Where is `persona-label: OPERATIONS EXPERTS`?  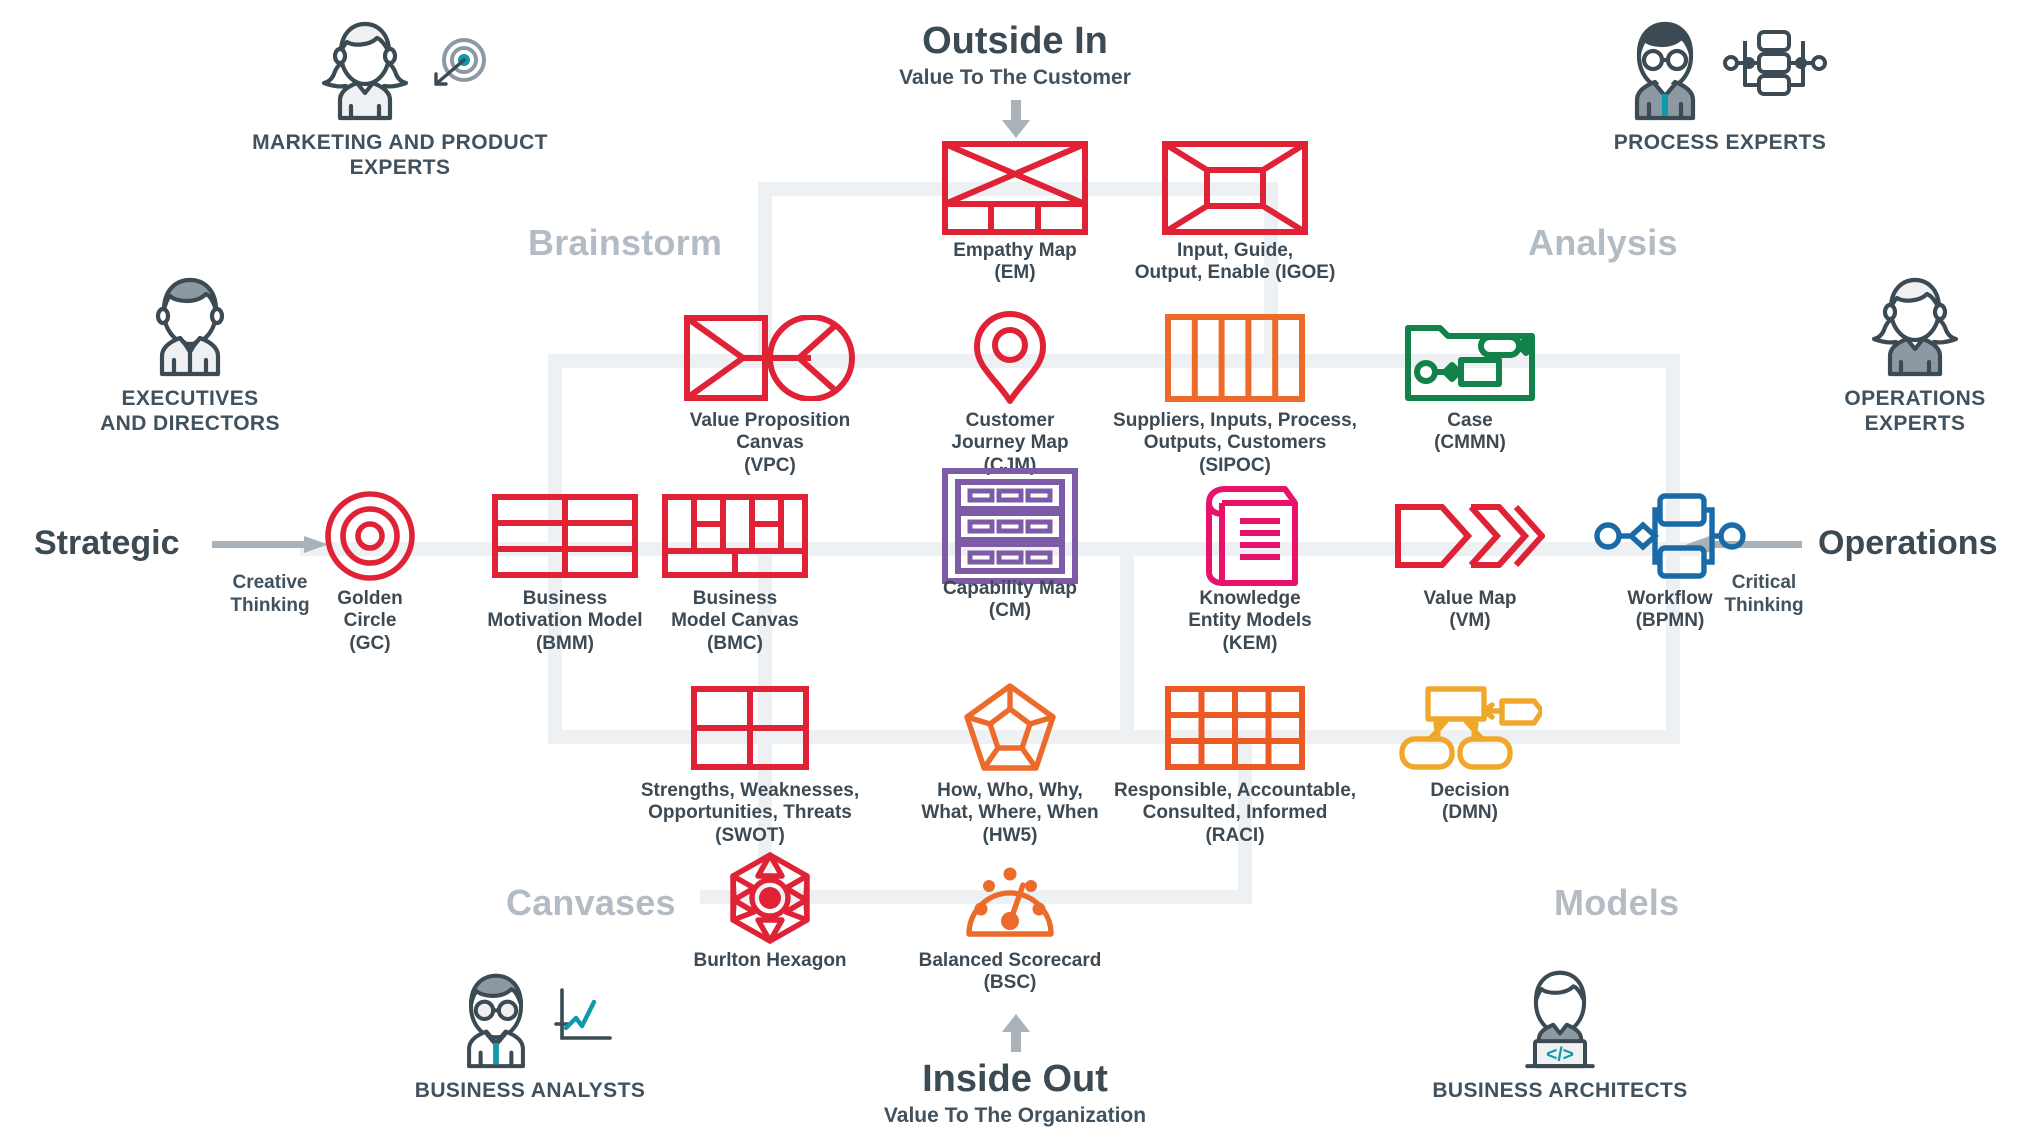
persona-label: OPERATIONS EXPERTS is located at coordinates (1915, 411).